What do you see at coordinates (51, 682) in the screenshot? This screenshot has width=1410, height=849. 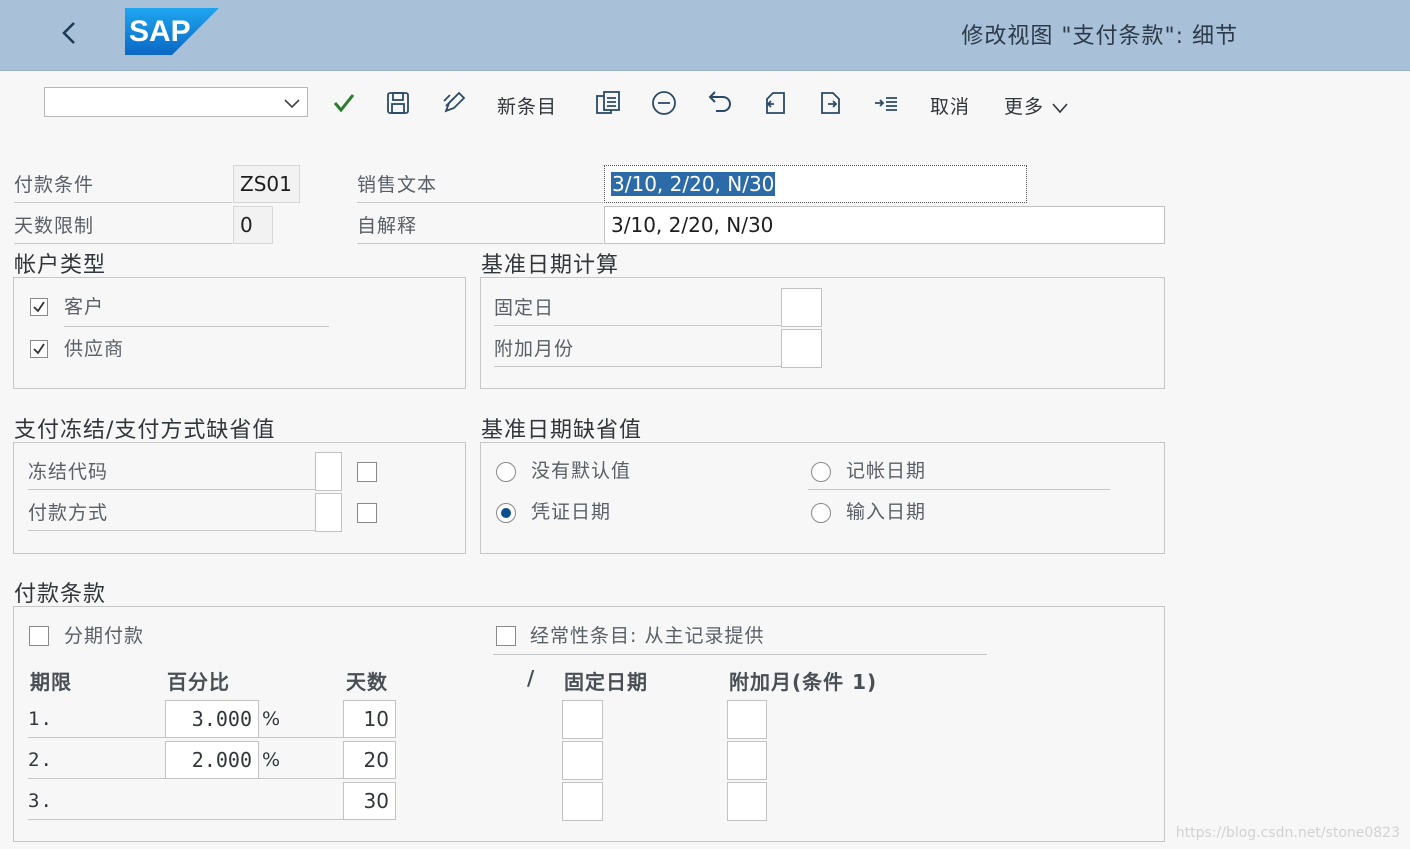 I see `col-term-header: 期限` at bounding box center [51, 682].